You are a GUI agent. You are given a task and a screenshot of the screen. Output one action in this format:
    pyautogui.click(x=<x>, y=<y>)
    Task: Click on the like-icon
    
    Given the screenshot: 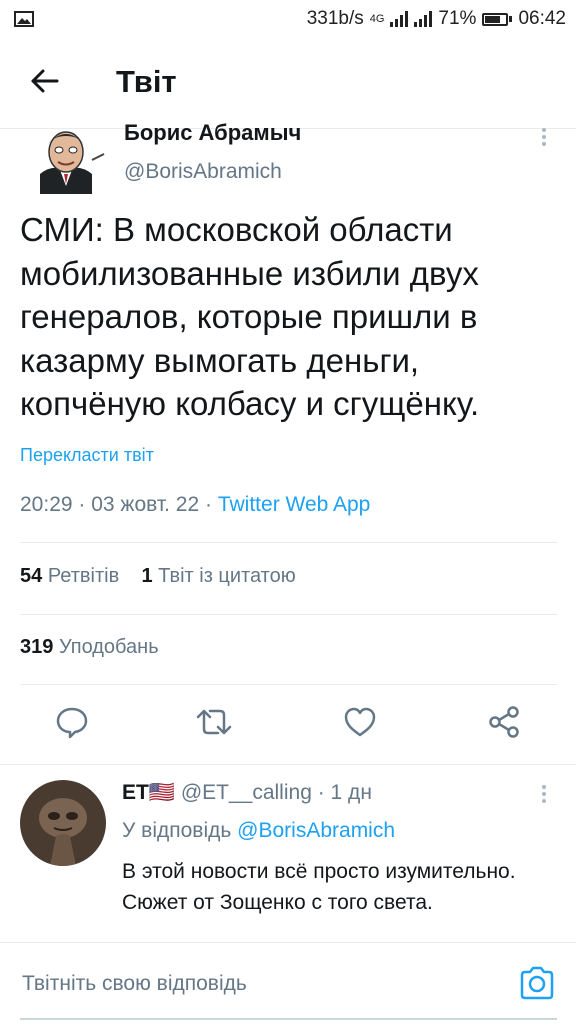 What is the action you would take?
    pyautogui.click(x=360, y=722)
    